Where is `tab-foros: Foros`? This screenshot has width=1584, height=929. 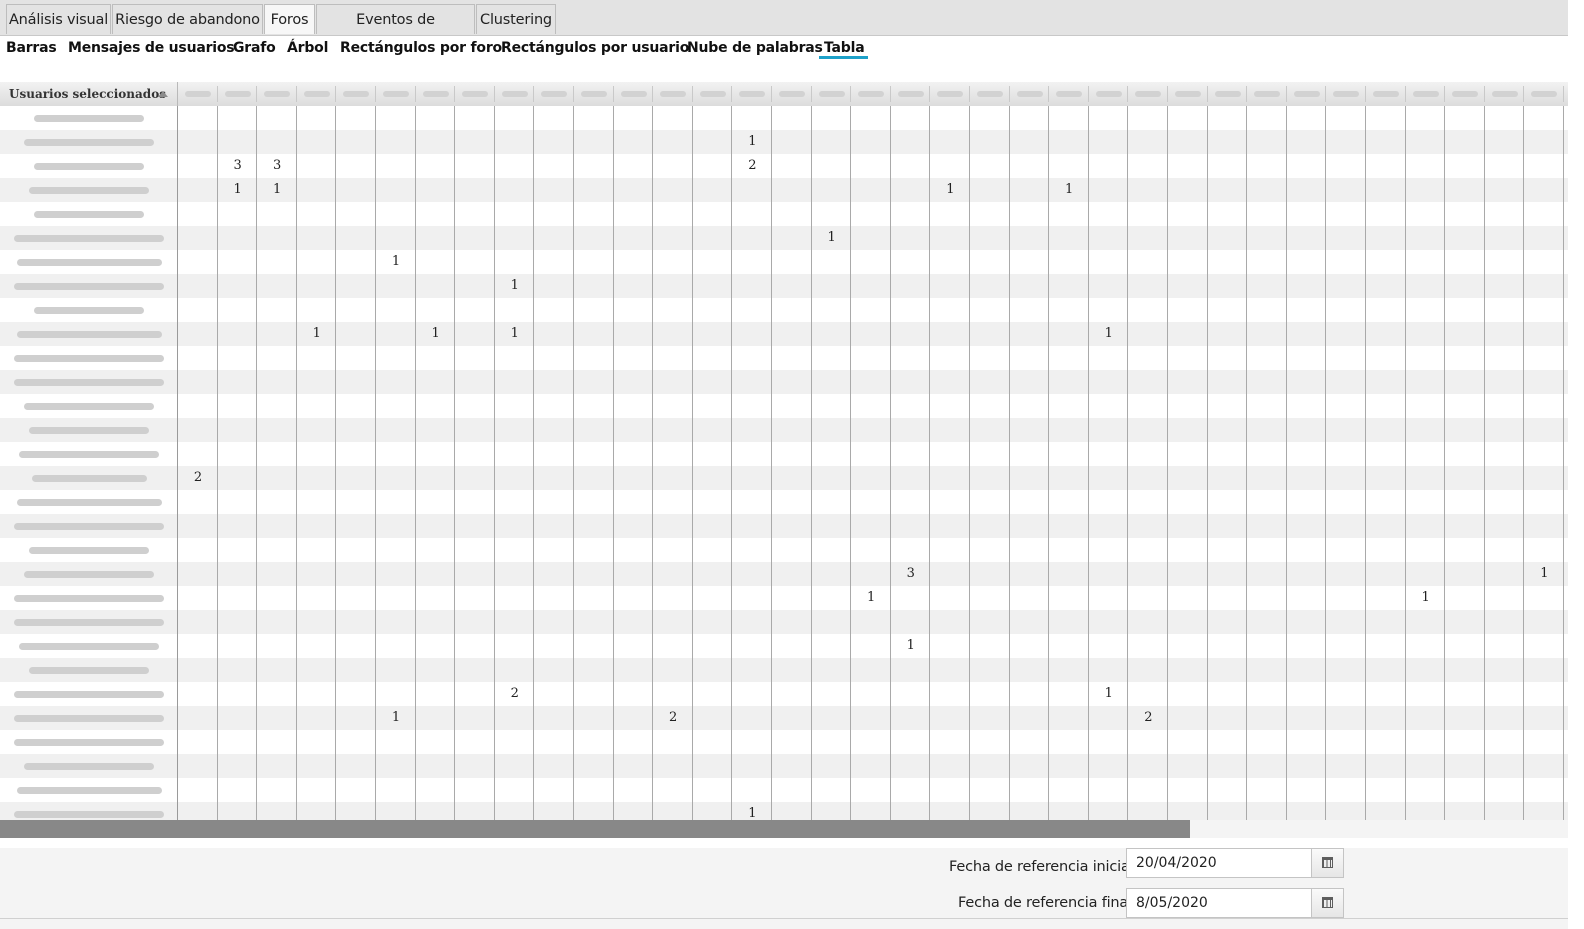 tab-foros: Foros is located at coordinates (289, 19).